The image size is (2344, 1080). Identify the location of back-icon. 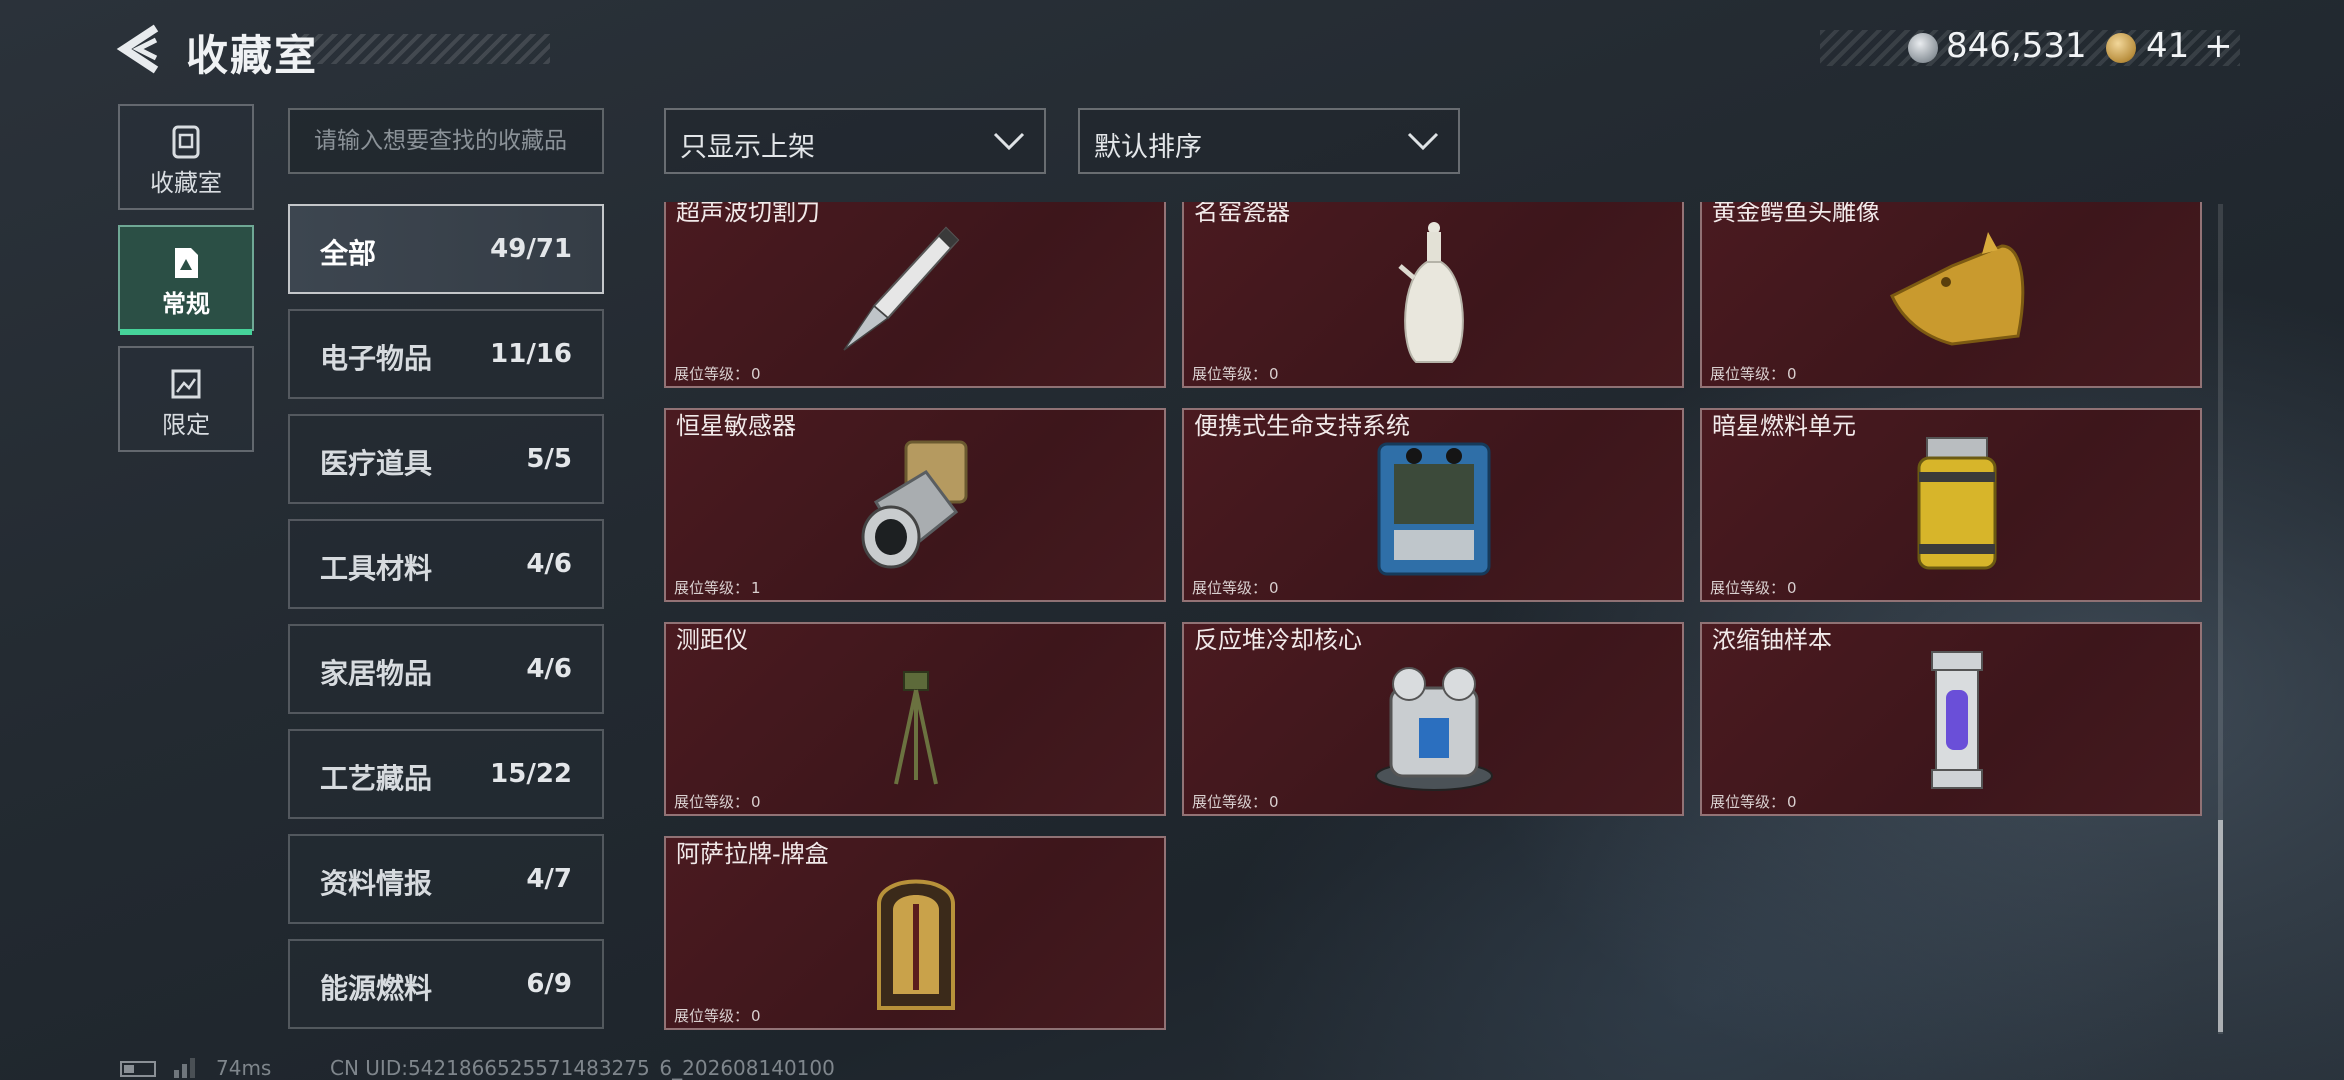
(139, 49).